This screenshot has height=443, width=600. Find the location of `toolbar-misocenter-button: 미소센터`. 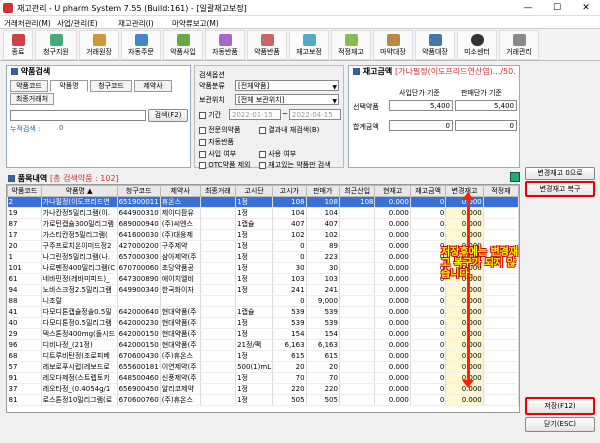

toolbar-misocenter-button: 미소센터 is located at coordinates (477, 45).